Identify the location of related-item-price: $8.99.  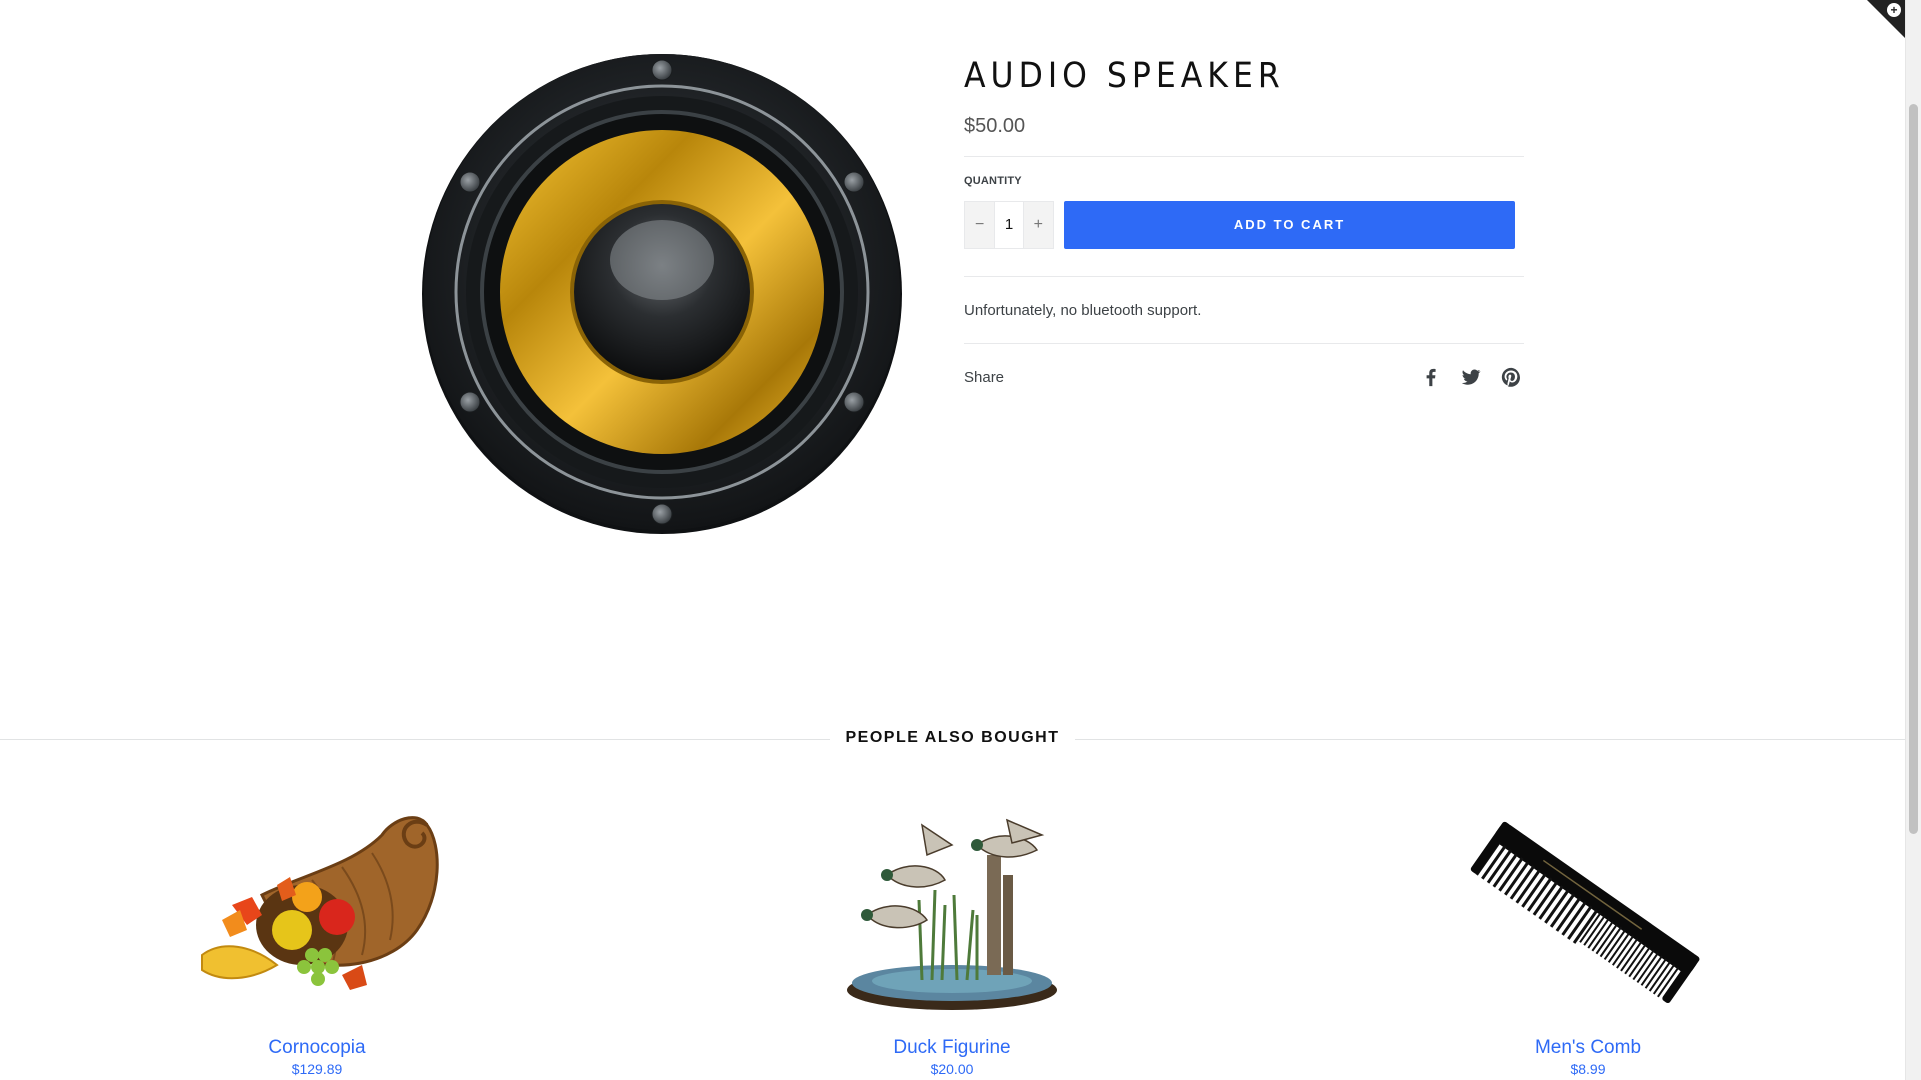
(1588, 1069).